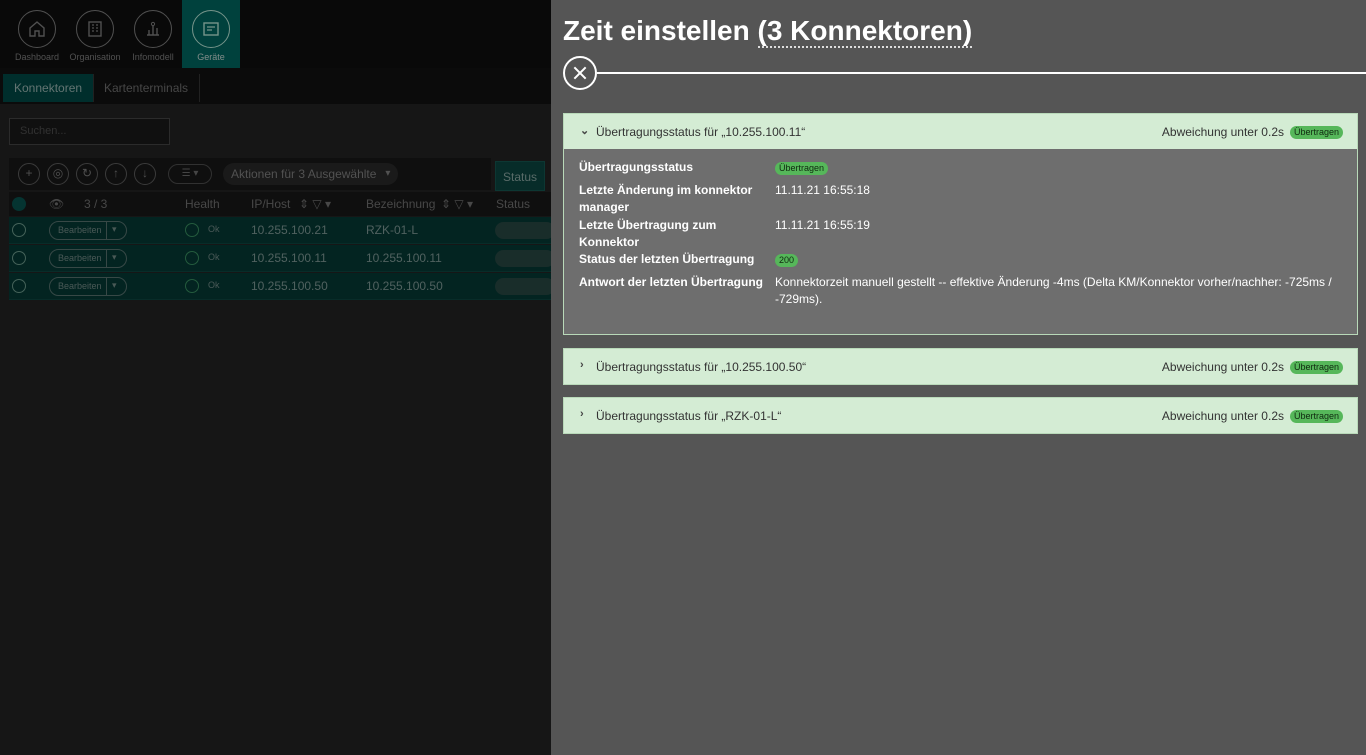  I want to click on detail-value: 11.11.21 16:55:18, so click(822, 190).